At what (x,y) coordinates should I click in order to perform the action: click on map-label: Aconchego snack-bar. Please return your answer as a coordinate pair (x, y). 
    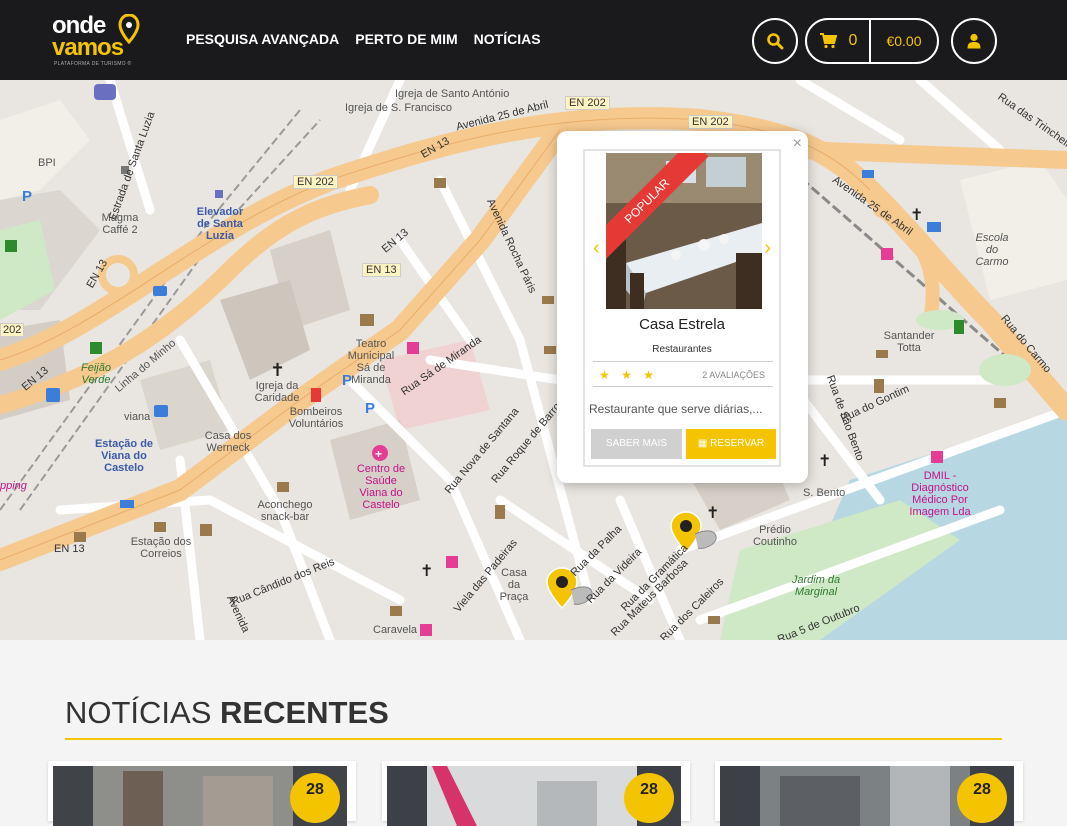
    Looking at the image, I should click on (285, 511).